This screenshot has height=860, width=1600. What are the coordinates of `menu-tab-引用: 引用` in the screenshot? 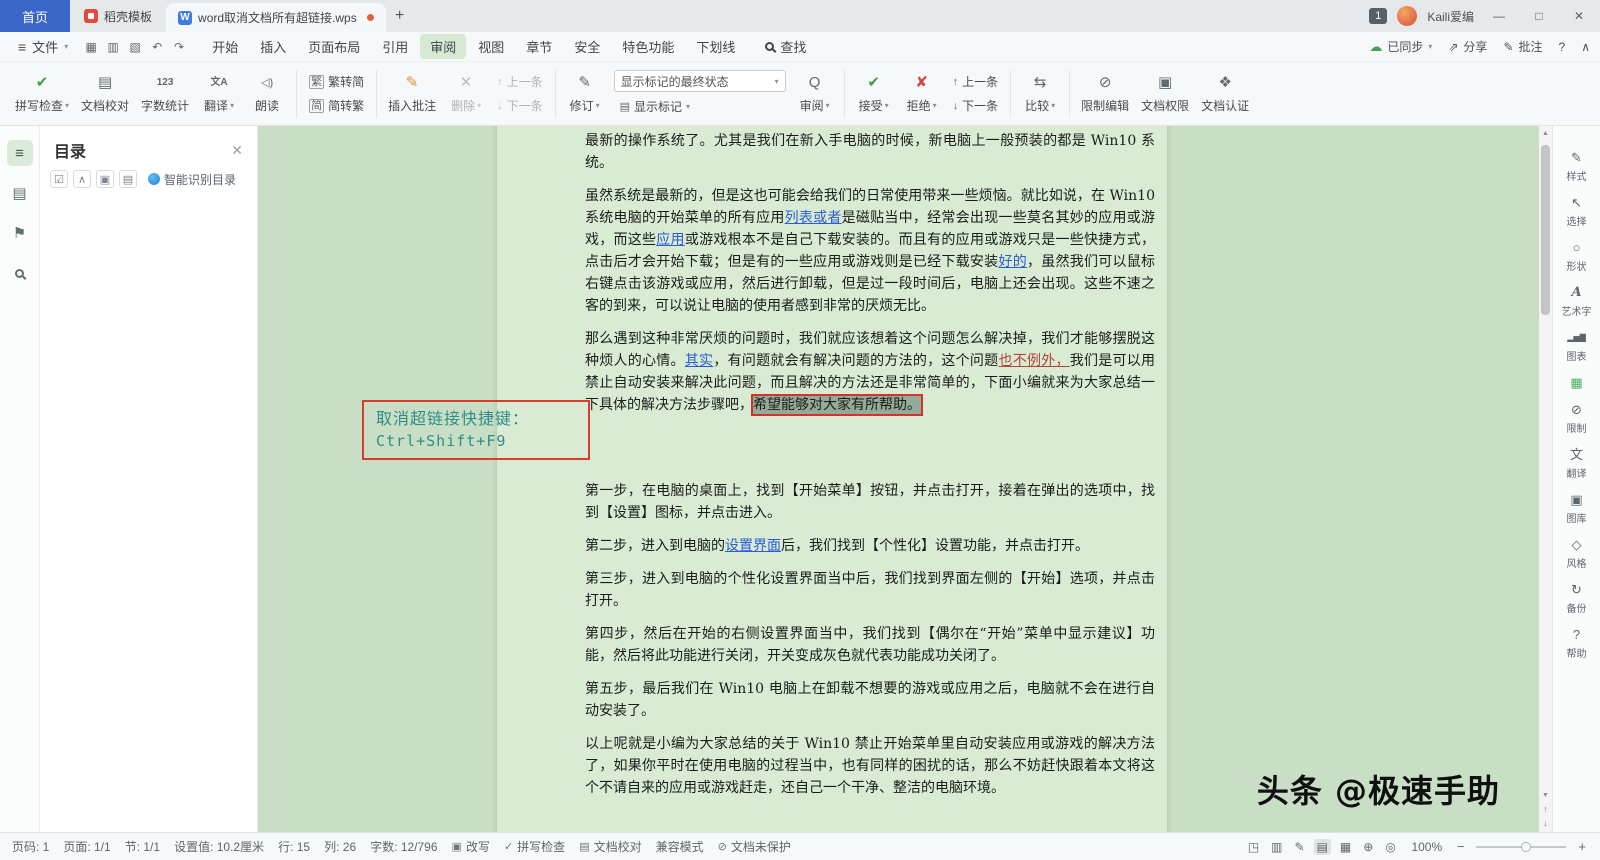 It's located at (395, 46).